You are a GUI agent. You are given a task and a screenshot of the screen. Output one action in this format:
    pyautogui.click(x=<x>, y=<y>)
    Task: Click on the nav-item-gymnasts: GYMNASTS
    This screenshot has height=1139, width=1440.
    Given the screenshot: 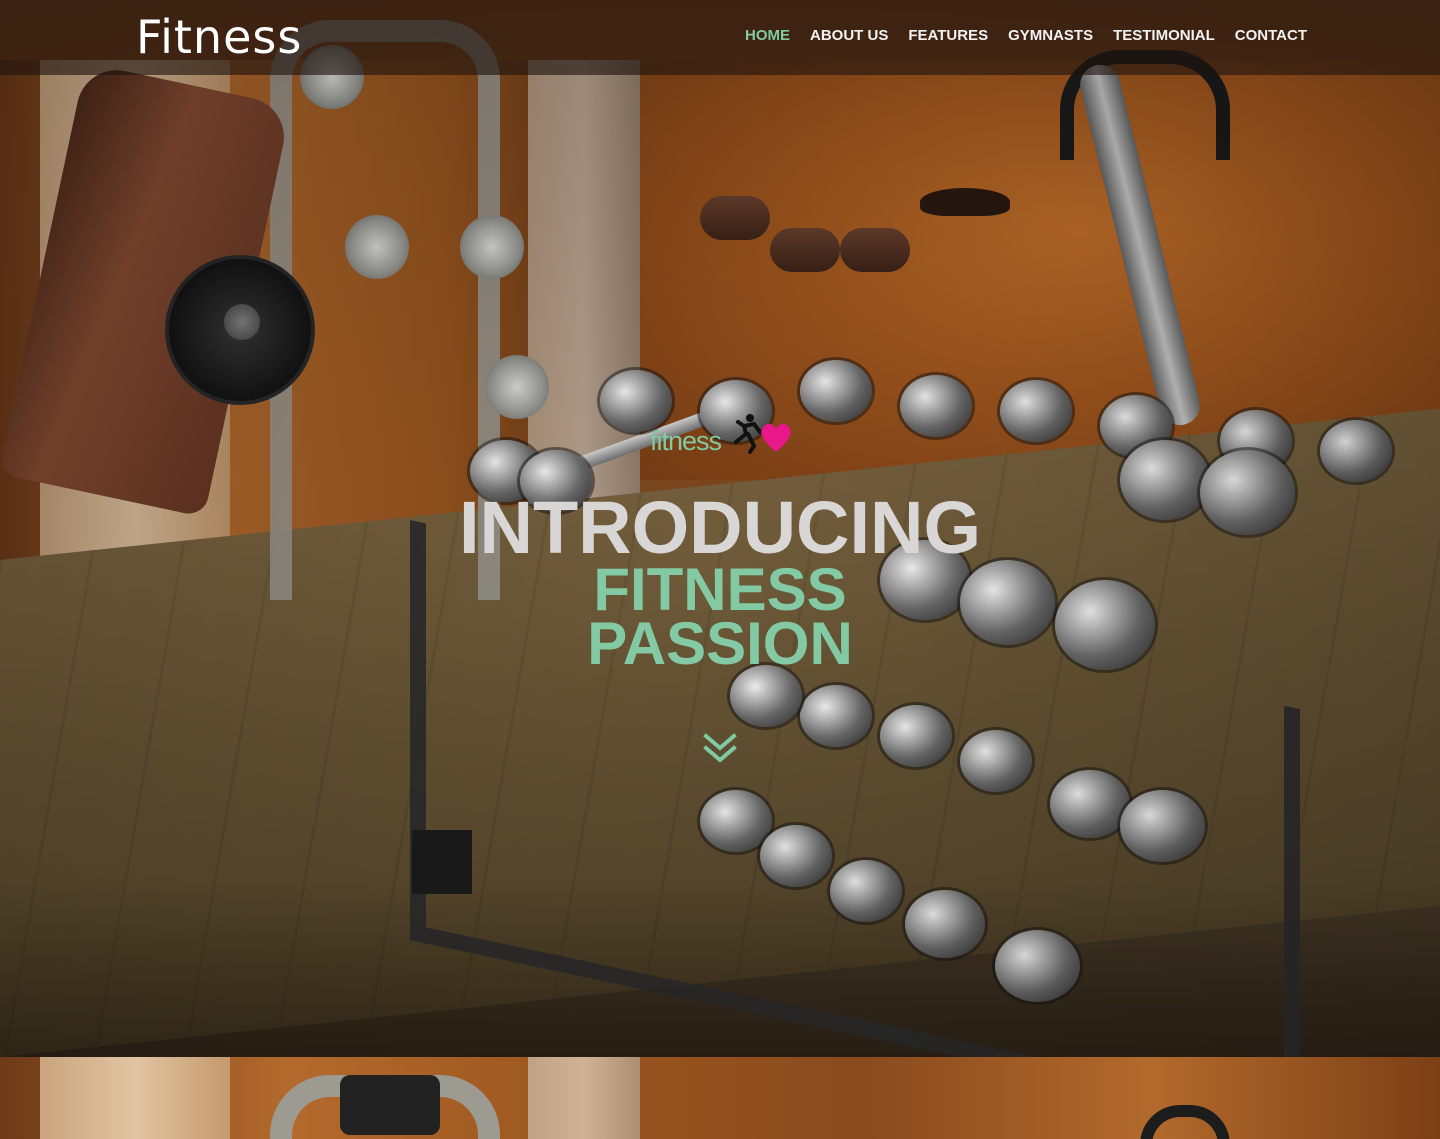 What is the action you would take?
    pyautogui.click(x=1050, y=36)
    